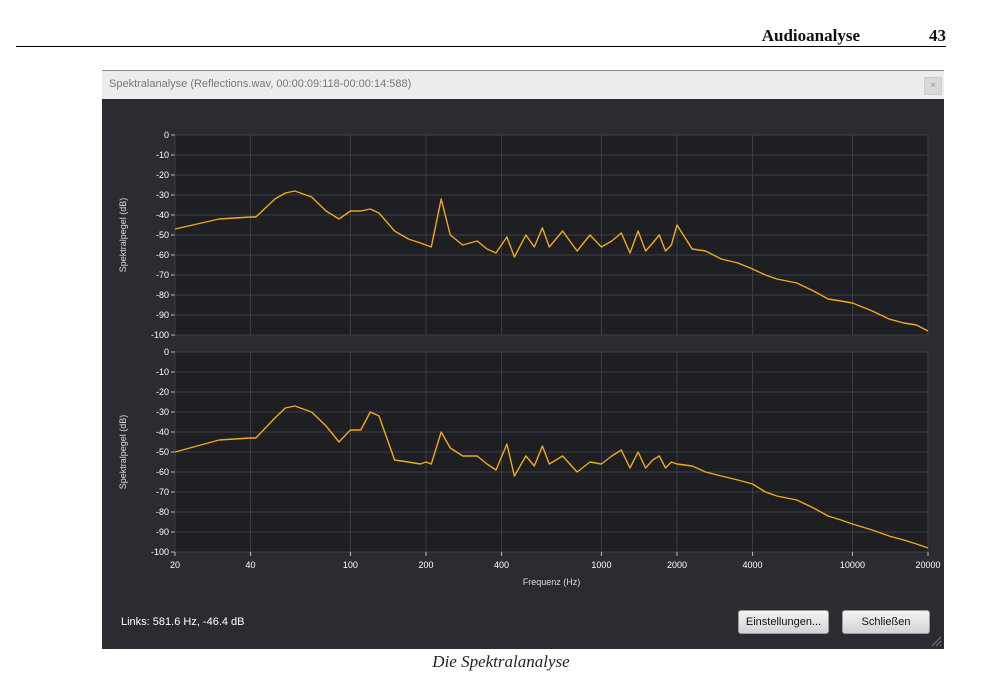  I want to click on cursor-readout: Links: 581.6 Hz, -46.4 dB, so click(183, 622).